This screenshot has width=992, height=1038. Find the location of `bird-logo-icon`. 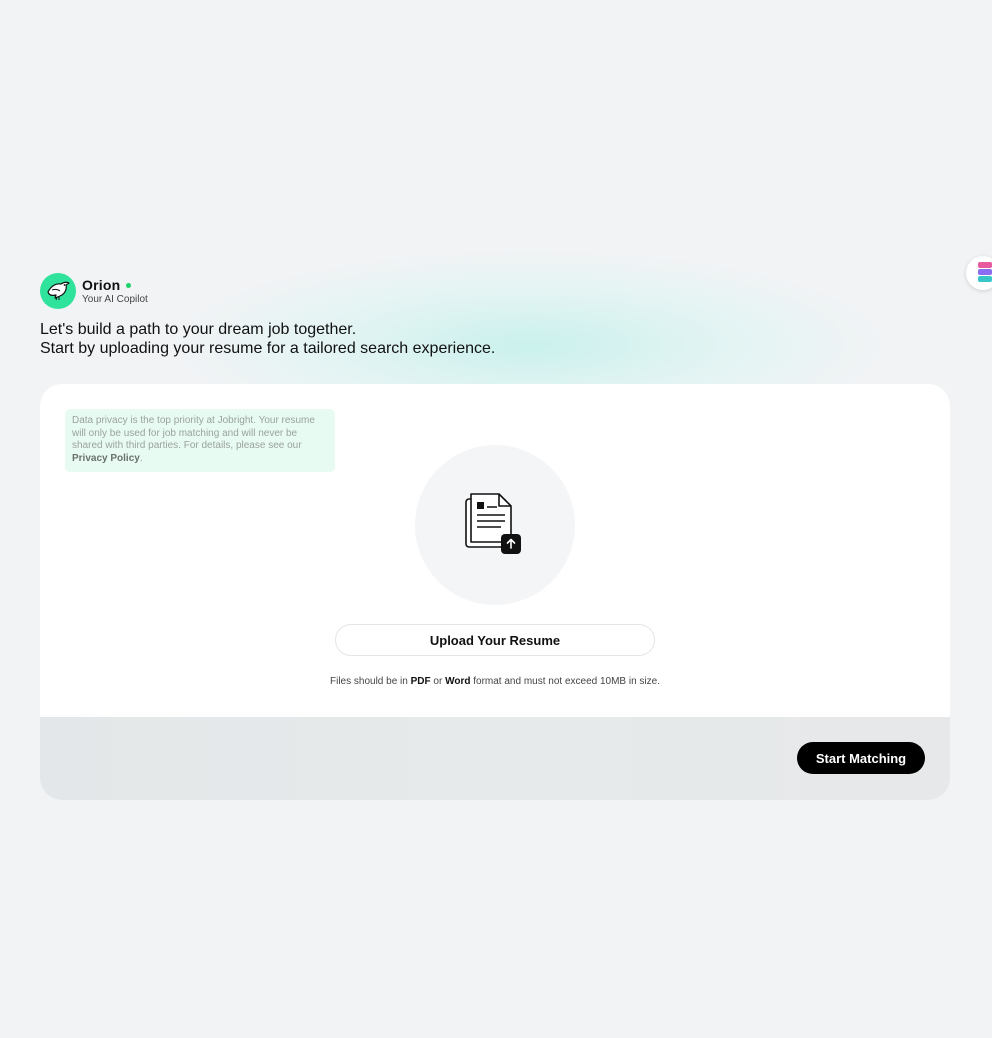

bird-logo-icon is located at coordinates (58, 291).